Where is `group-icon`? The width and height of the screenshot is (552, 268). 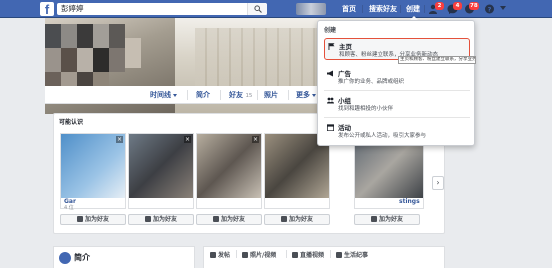
group-icon is located at coordinates (330, 100).